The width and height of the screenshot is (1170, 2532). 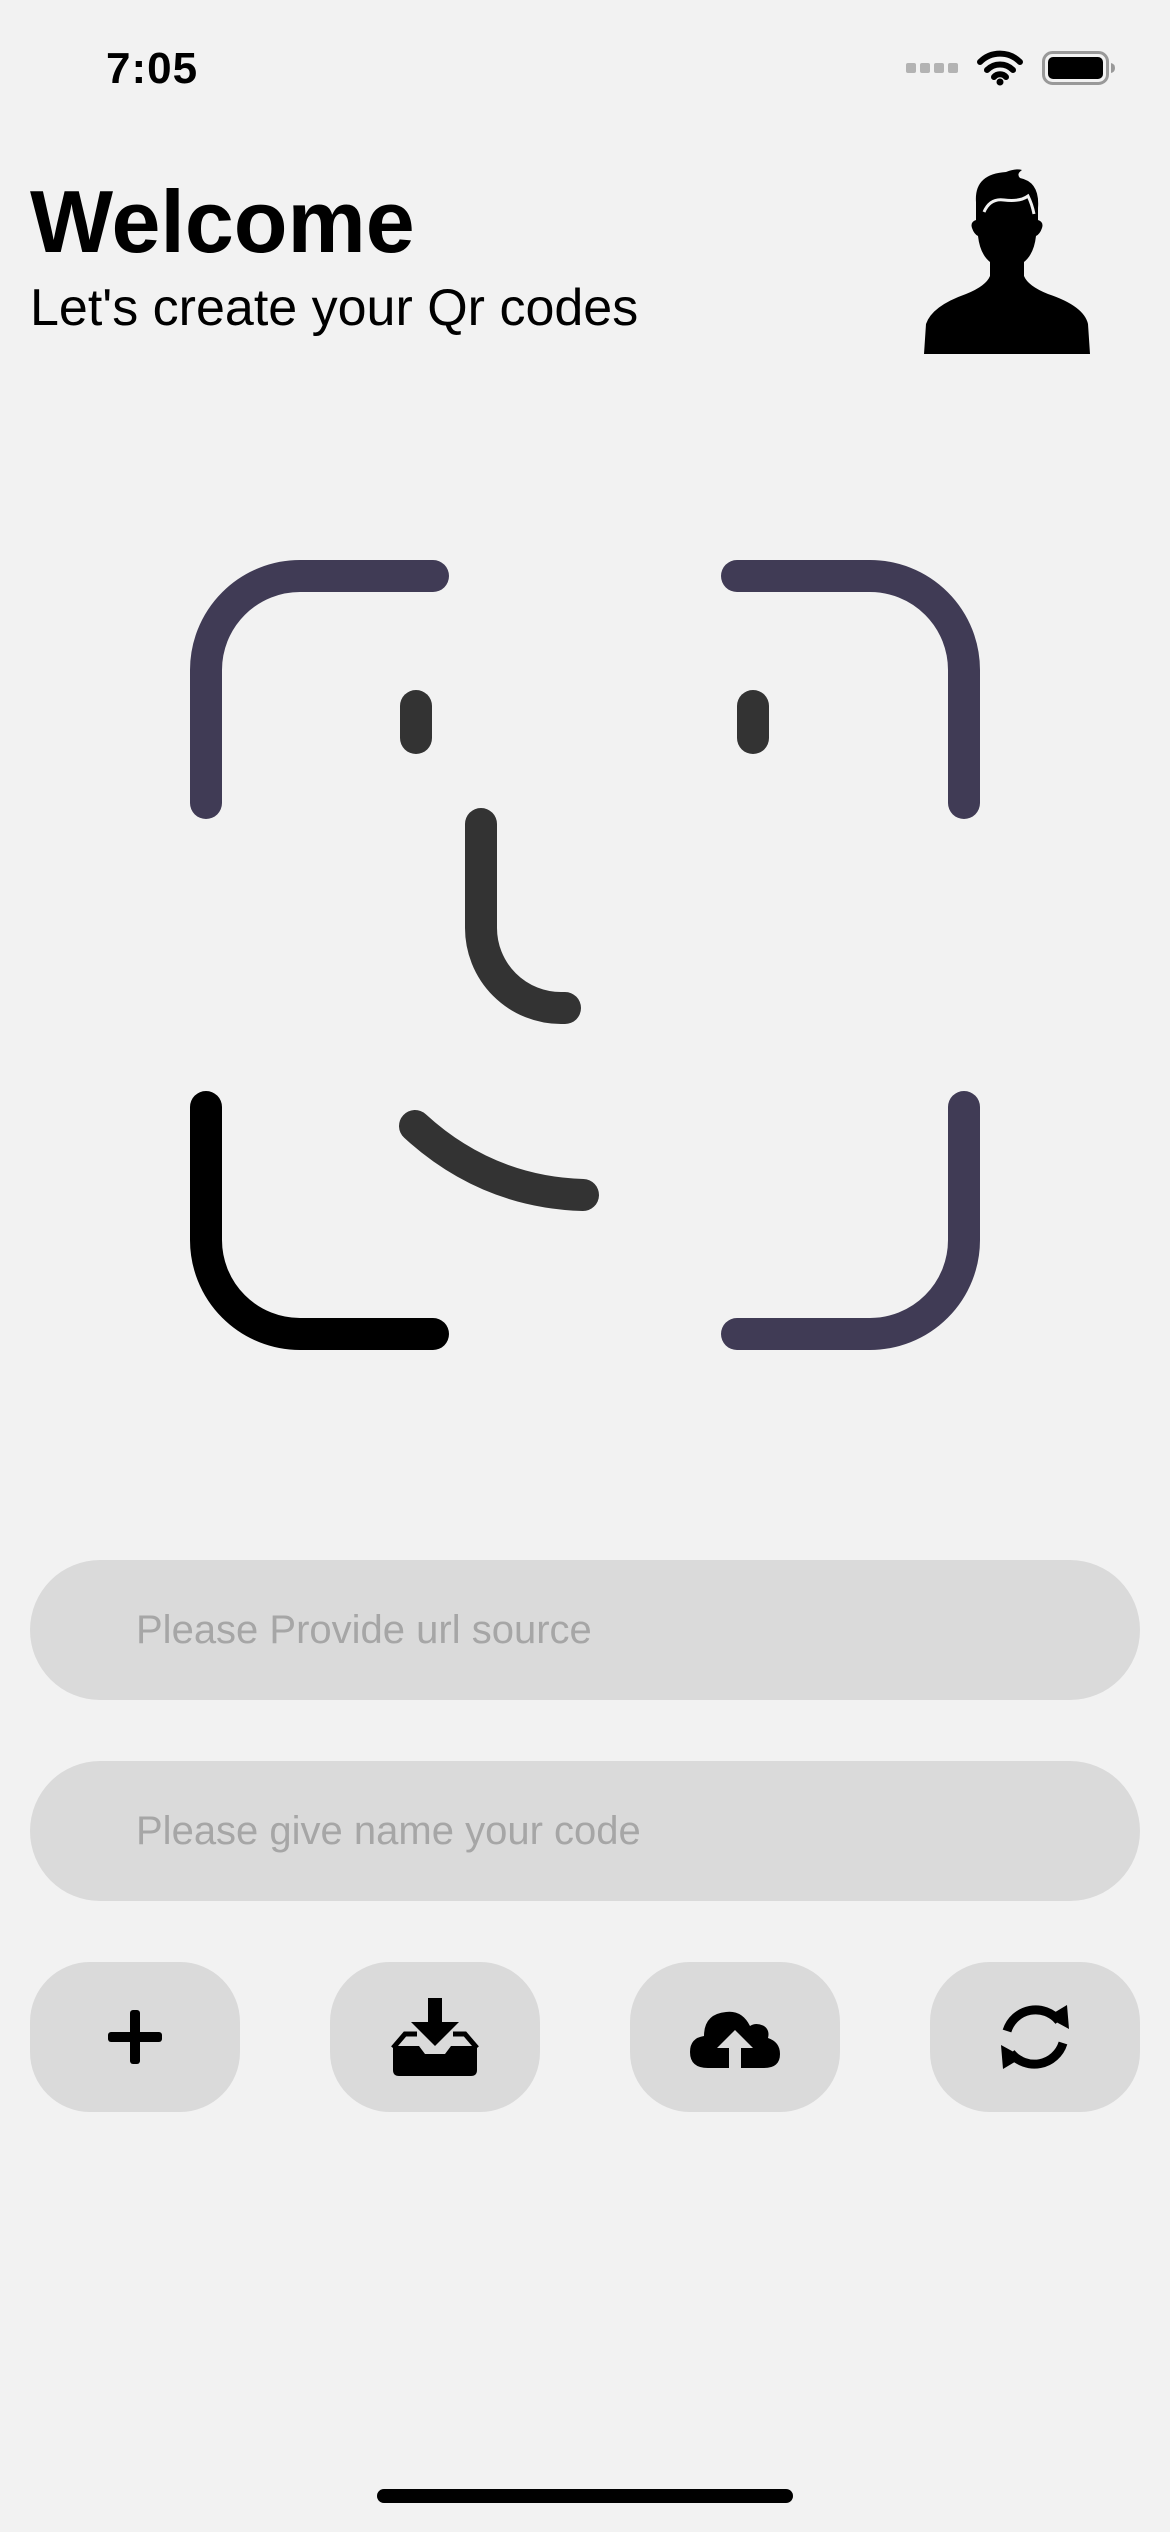 I want to click on status-icons, so click(x=1011, y=68).